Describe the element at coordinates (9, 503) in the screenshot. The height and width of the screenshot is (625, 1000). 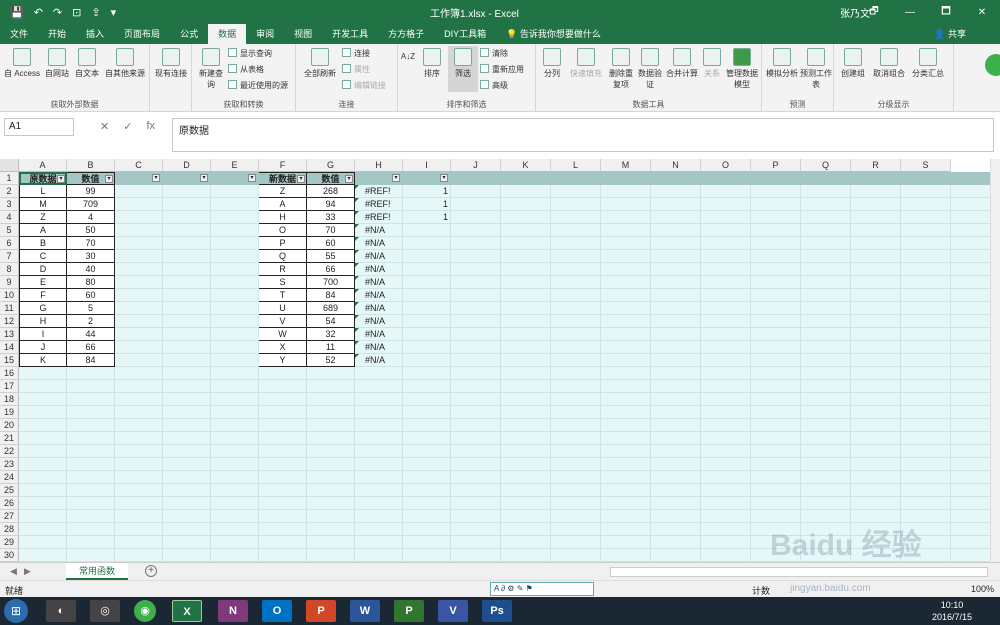
I see `row-header-26: 26` at that location.